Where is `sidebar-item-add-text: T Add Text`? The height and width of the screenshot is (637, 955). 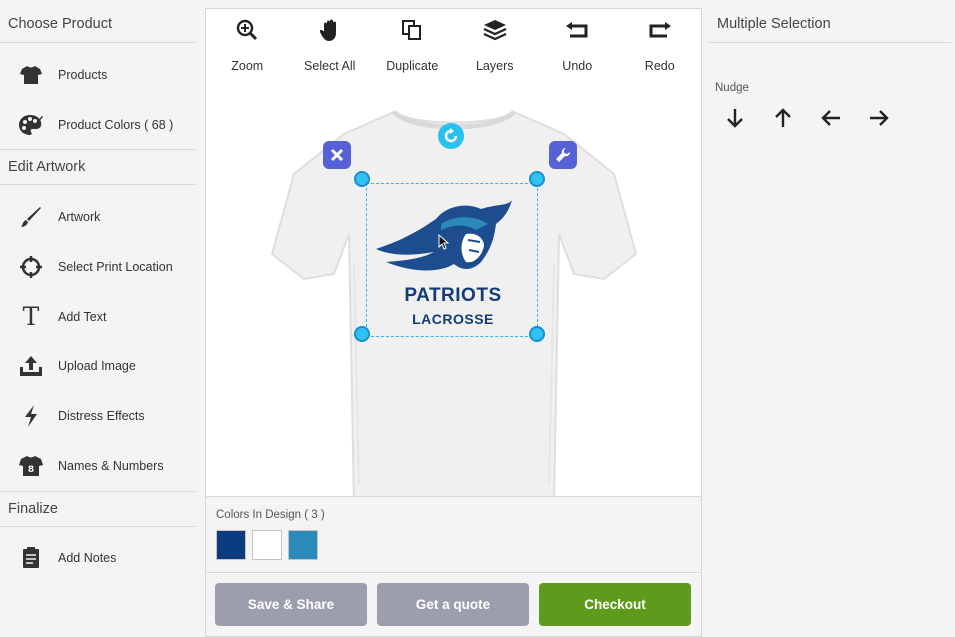 sidebar-item-add-text: T Add Text is located at coordinates (98, 317).